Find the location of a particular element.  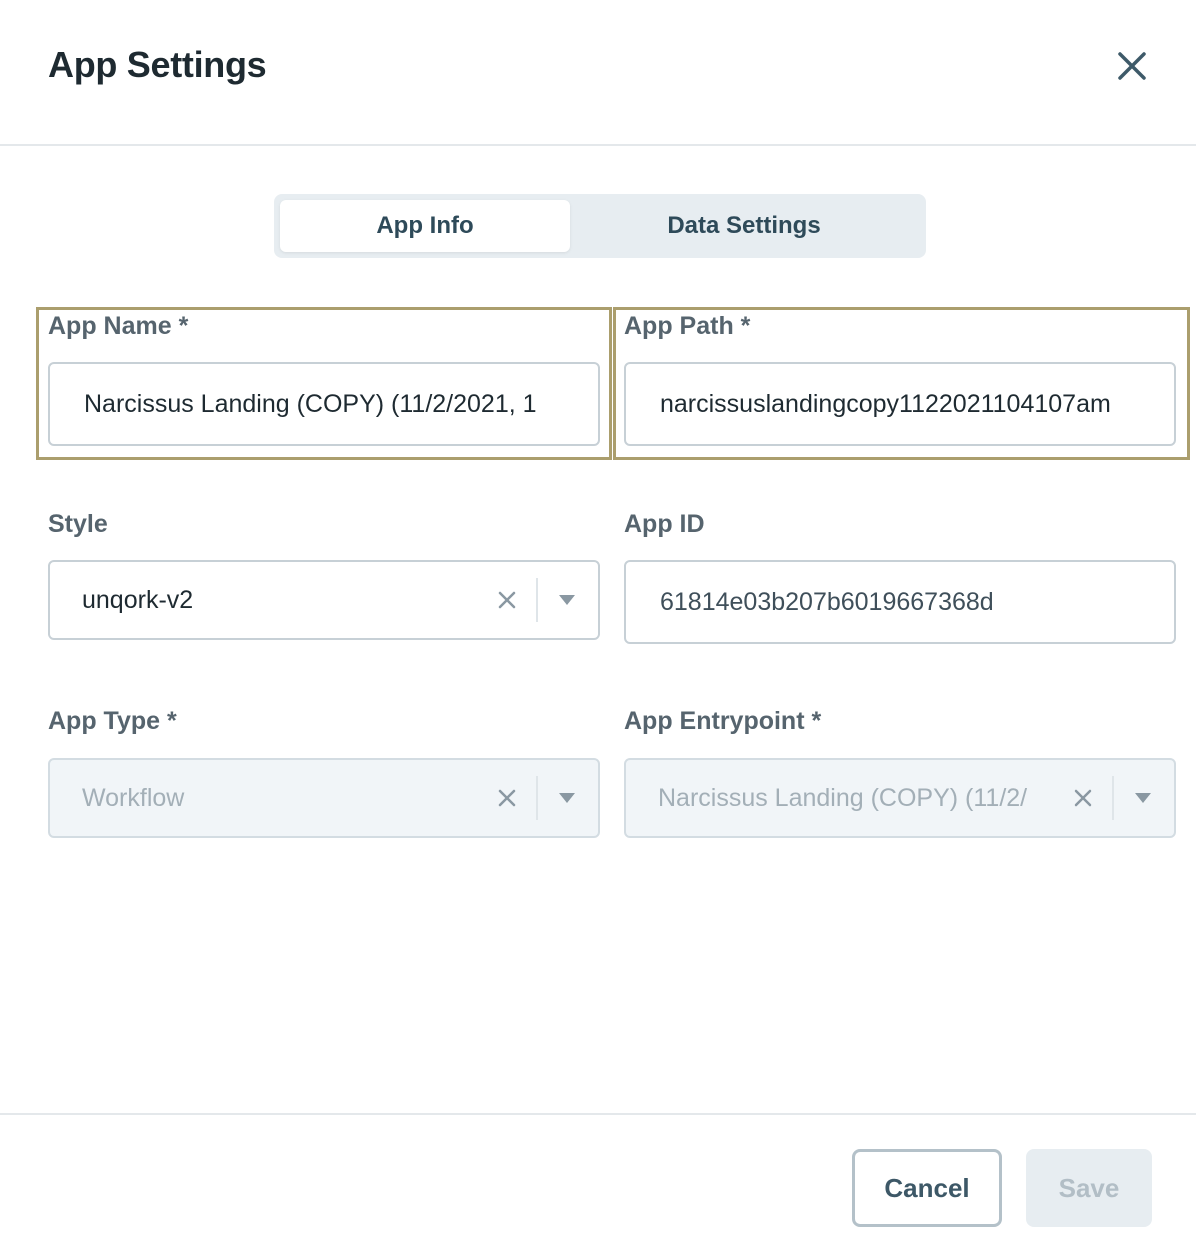

app-name-input: Narcissus Landing (COPY) (11/2/2021, 1 is located at coordinates (324, 404).